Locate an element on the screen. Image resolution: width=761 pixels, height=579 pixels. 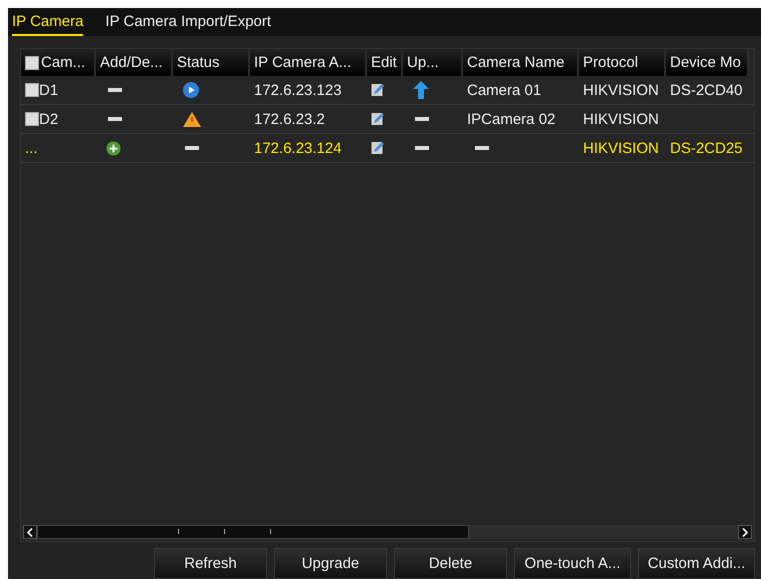
table-cell: DS-2CD40 is located at coordinates (706, 90).